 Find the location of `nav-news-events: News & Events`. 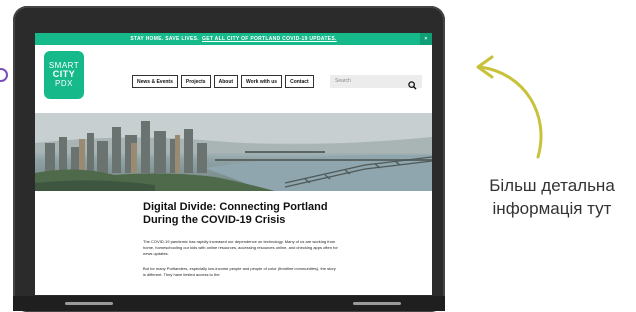

nav-news-events: News & Events is located at coordinates (155, 81).